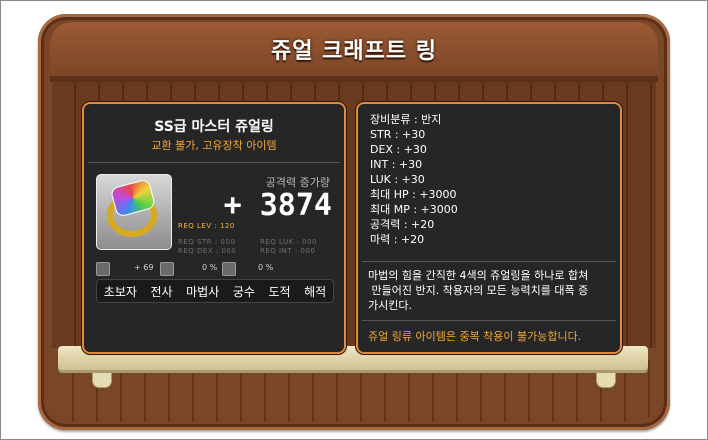 The image size is (708, 440). What do you see at coordinates (397, 239) in the screenshot?
I see `stat-magic: 마력 : +20` at bounding box center [397, 239].